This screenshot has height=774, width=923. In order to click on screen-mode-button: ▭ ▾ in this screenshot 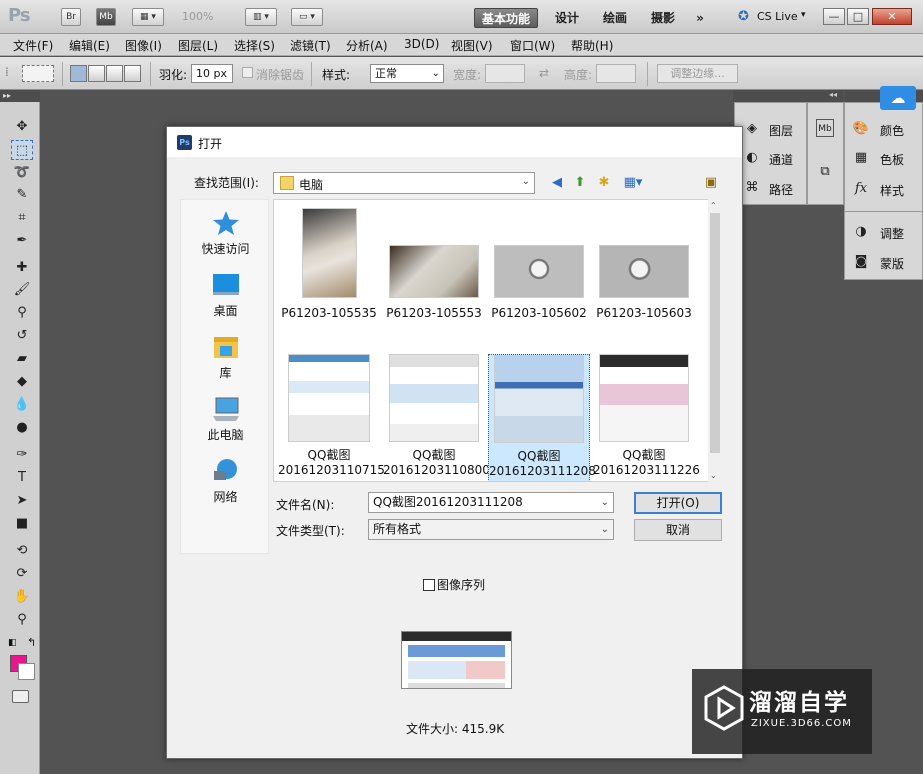, I will do `click(307, 17)`.